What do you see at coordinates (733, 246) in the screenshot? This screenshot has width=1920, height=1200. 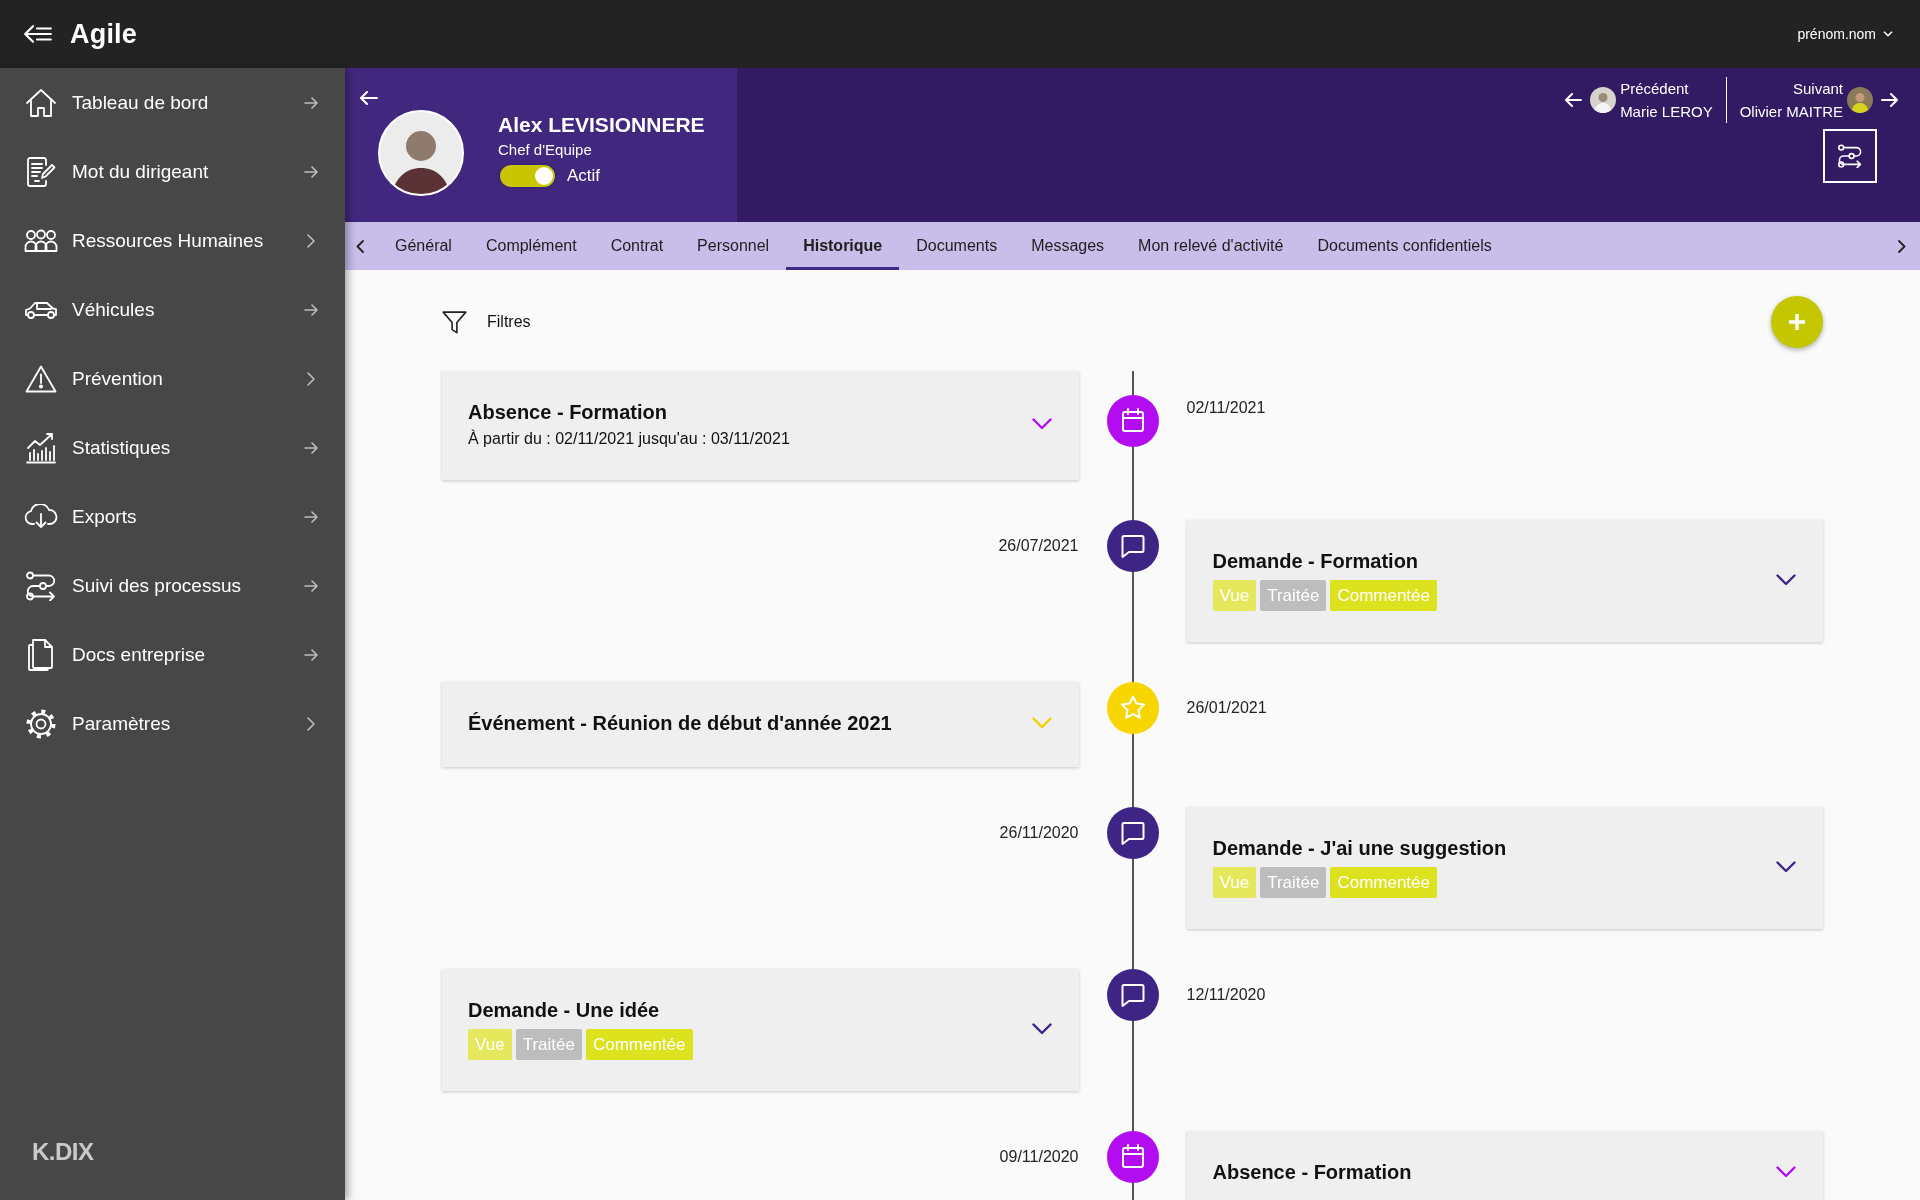 I see `tab: Personnel` at bounding box center [733, 246].